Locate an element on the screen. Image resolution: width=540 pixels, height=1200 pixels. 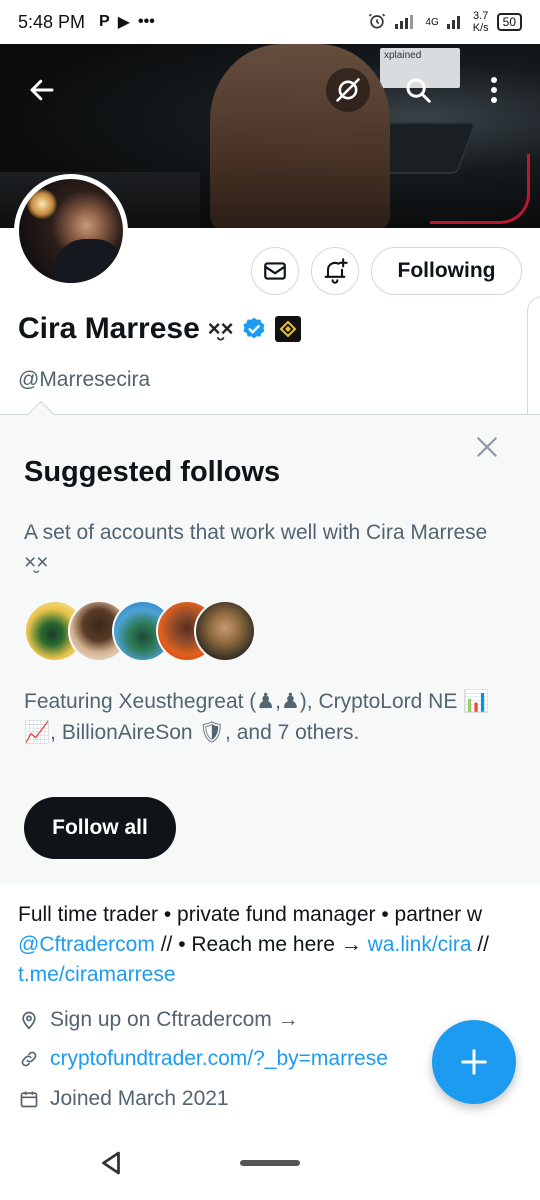
more-options-button is located at coordinates (494, 90).